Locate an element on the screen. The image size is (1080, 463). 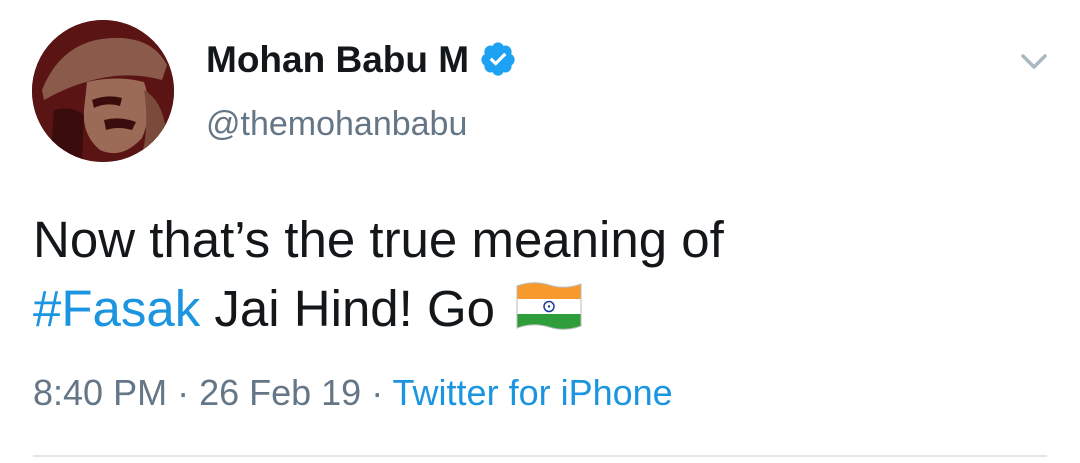
tweet-source-link: Twitter for iPhone is located at coordinates (533, 392).